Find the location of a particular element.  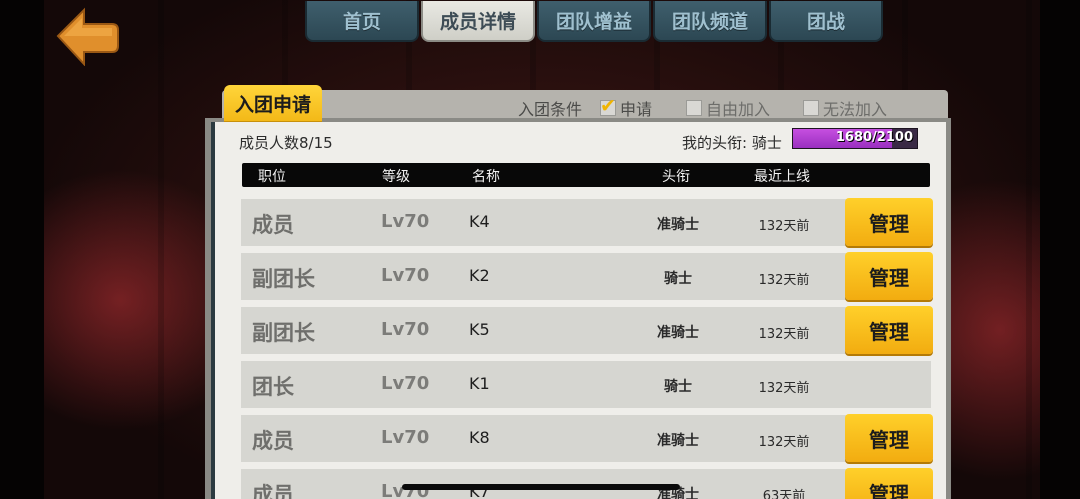

table-header: 职位 等级 名称 头衔 最近上线 is located at coordinates (586, 175).